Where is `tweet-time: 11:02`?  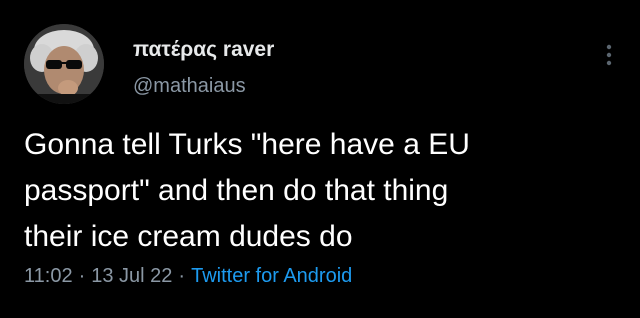 tweet-time: 11:02 is located at coordinates (48, 276).